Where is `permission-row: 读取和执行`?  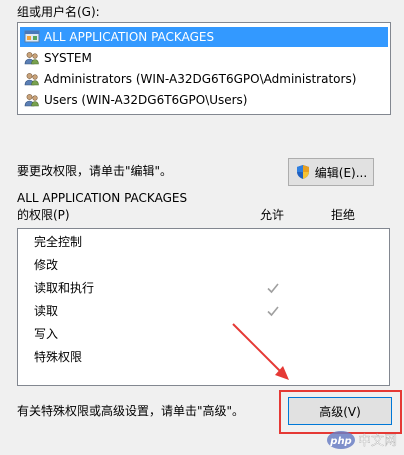
permission-row: 读取和执行 is located at coordinates (203, 288).